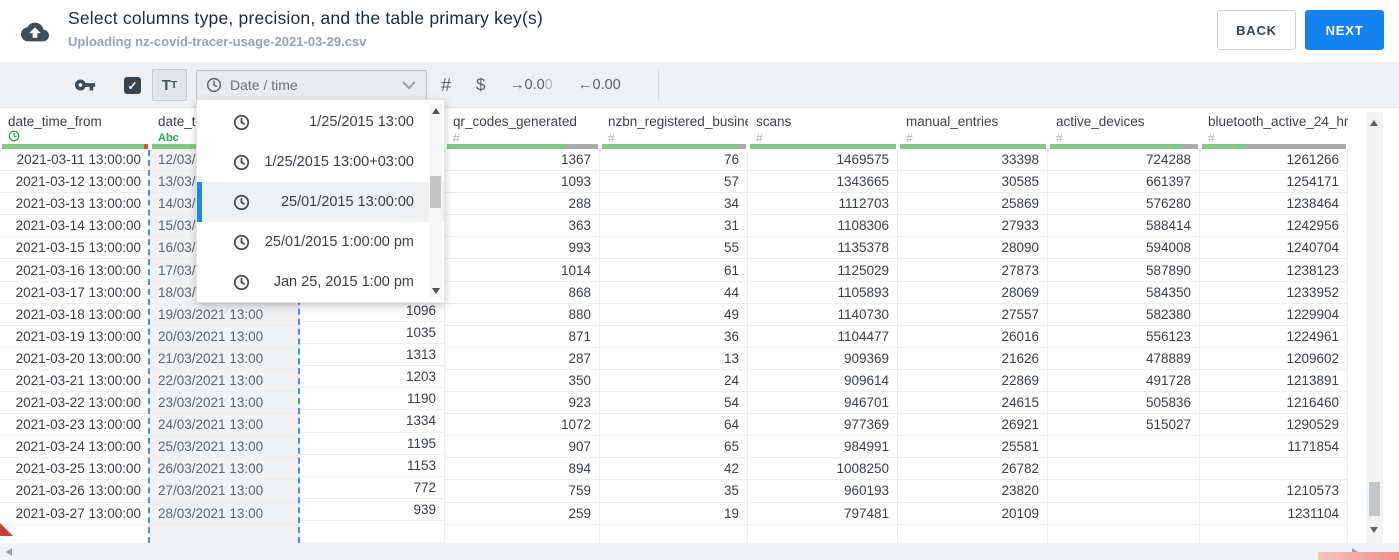 The height and width of the screenshot is (560, 1399). Describe the element at coordinates (75, 126) in the screenshot. I see `column-header: date_time_from` at that location.